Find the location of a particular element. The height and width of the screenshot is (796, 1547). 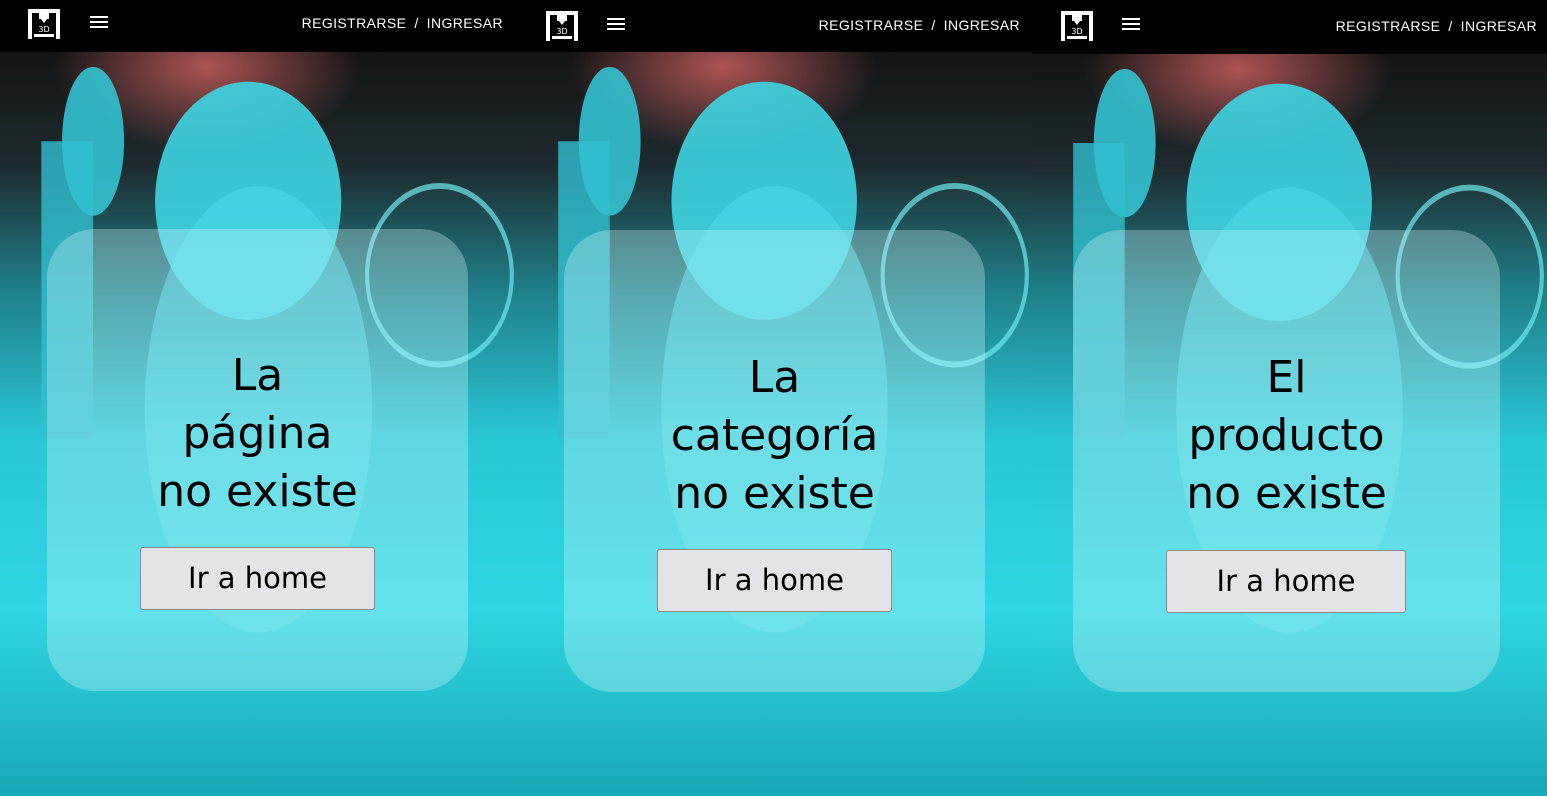

error-message: La categoría no existe is located at coordinates (774, 436).